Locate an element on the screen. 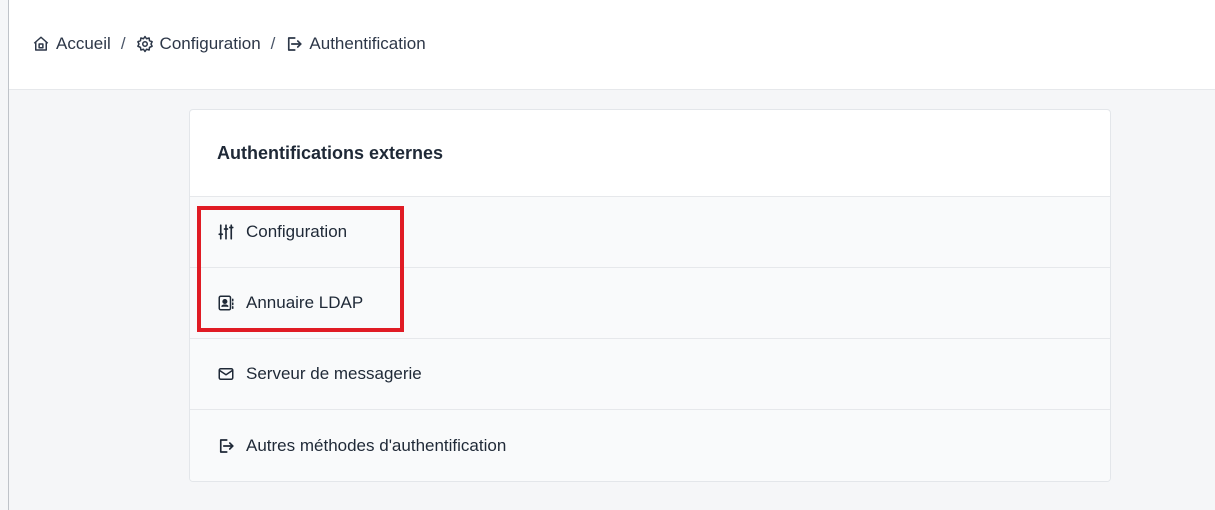 The width and height of the screenshot is (1215, 510). address-book-icon is located at coordinates (226, 303).